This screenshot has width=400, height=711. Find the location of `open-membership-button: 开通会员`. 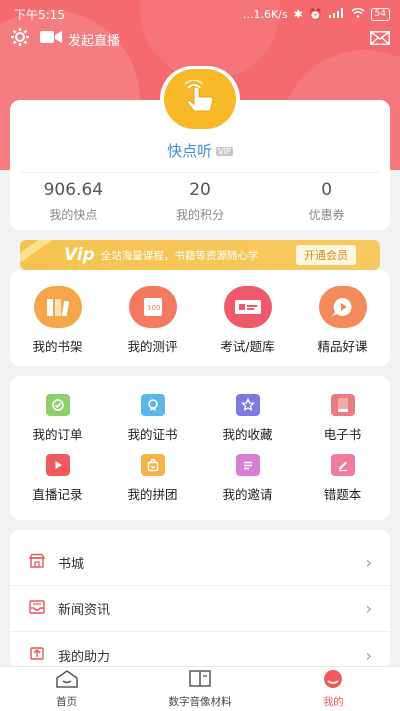

open-membership-button: 开通会员 is located at coordinates (326, 255).